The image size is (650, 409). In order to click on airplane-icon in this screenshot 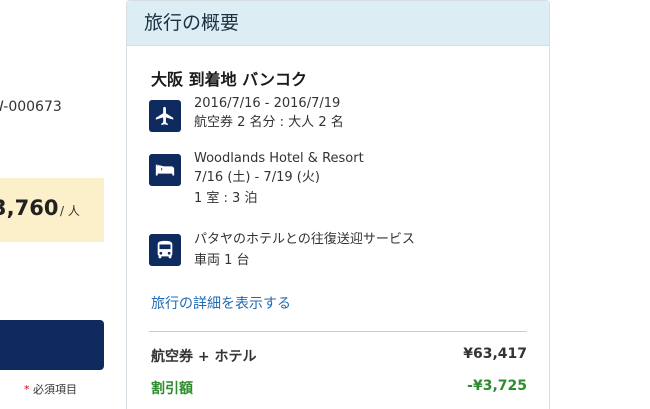, I will do `click(165, 116)`.